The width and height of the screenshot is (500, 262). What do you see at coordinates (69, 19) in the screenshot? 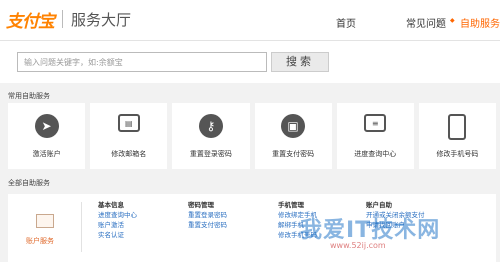
I see `alipay-logo: 支付宝 服务大厅` at bounding box center [69, 19].